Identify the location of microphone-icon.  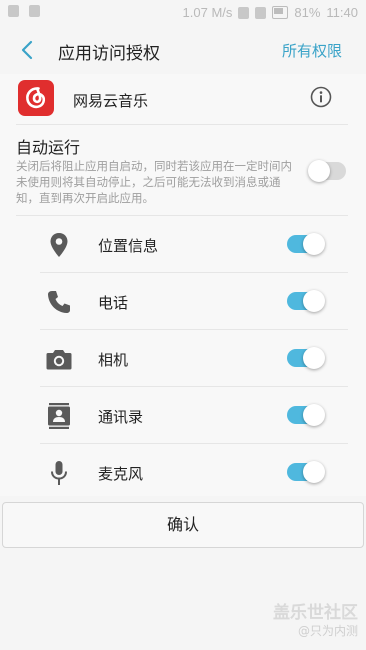
(59, 473).